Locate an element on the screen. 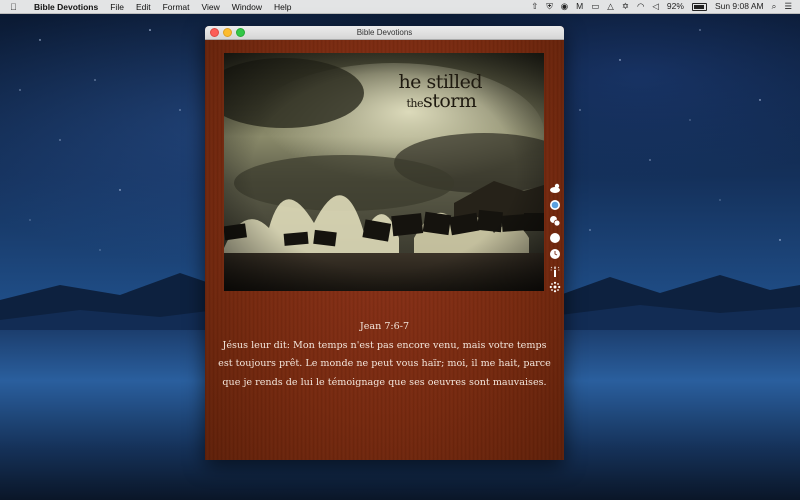 The height and width of the screenshot is (500, 800). menu-view: View is located at coordinates (211, 7).